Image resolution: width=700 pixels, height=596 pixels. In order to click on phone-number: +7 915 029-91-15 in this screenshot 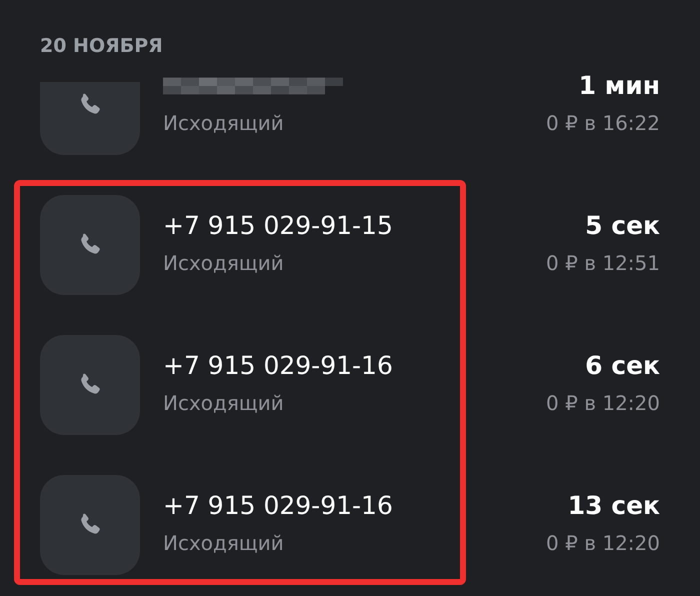, I will do `click(278, 226)`.